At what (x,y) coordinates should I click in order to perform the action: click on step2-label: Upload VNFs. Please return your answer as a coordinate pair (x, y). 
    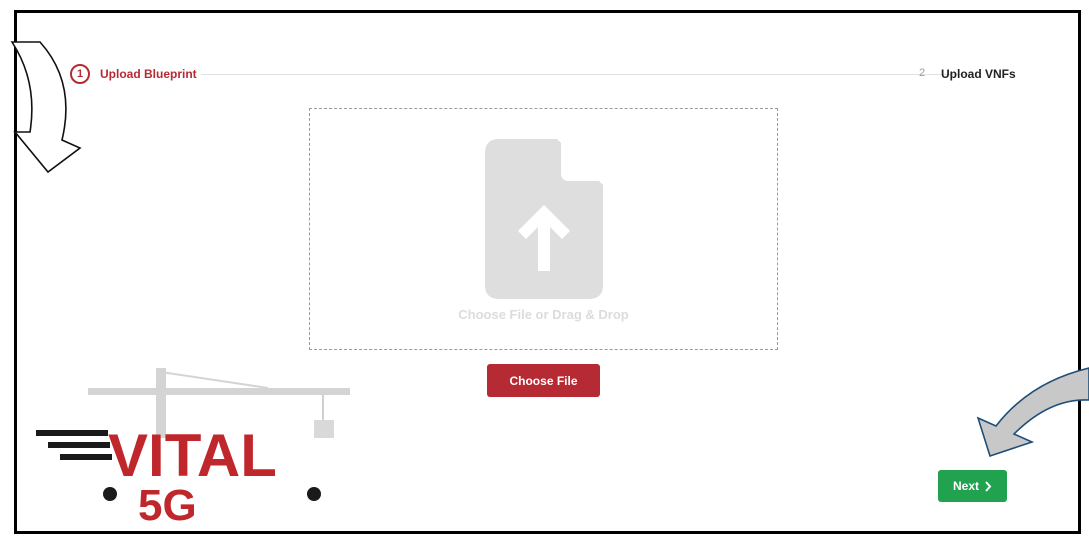
    Looking at the image, I should click on (978, 74).